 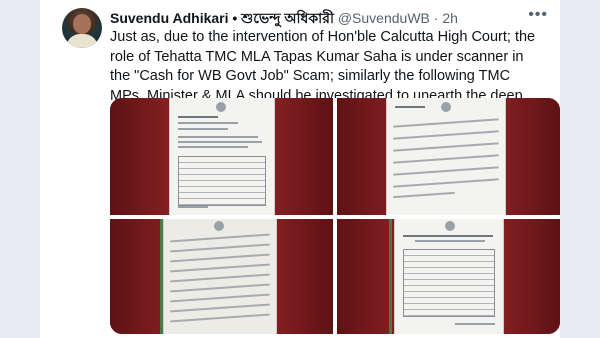 I want to click on avatar, so click(x=82, y=28).